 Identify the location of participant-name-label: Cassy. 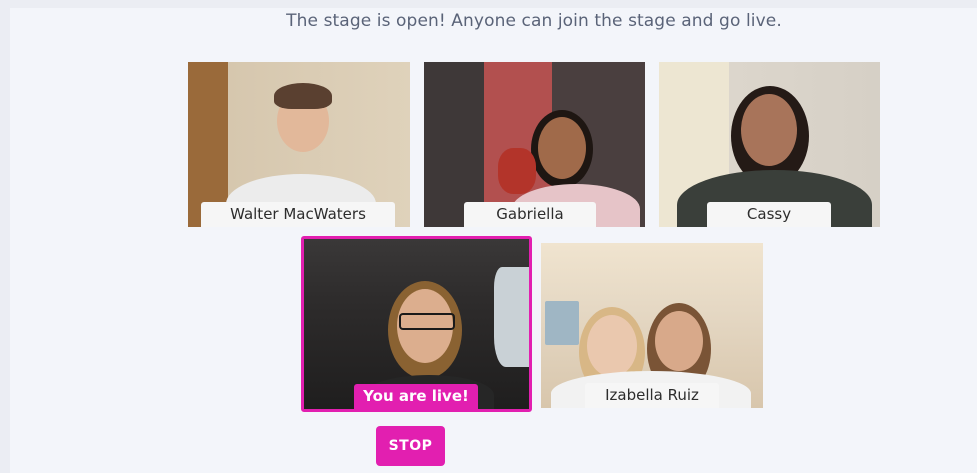
(769, 214).